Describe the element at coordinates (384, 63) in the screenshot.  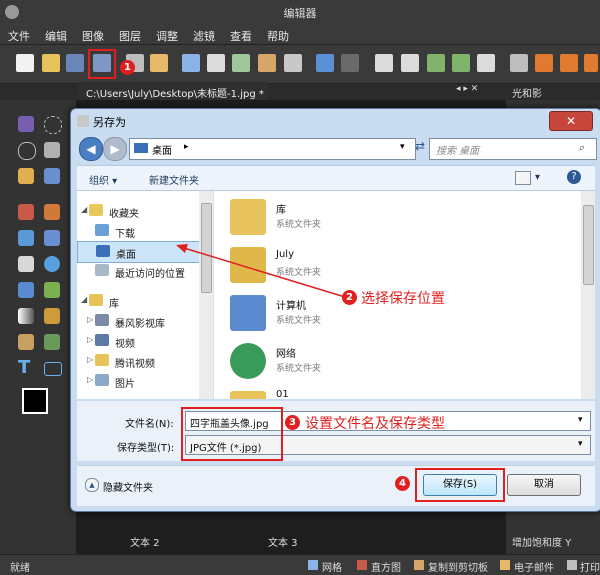
I see `flip-vertical-icon` at that location.